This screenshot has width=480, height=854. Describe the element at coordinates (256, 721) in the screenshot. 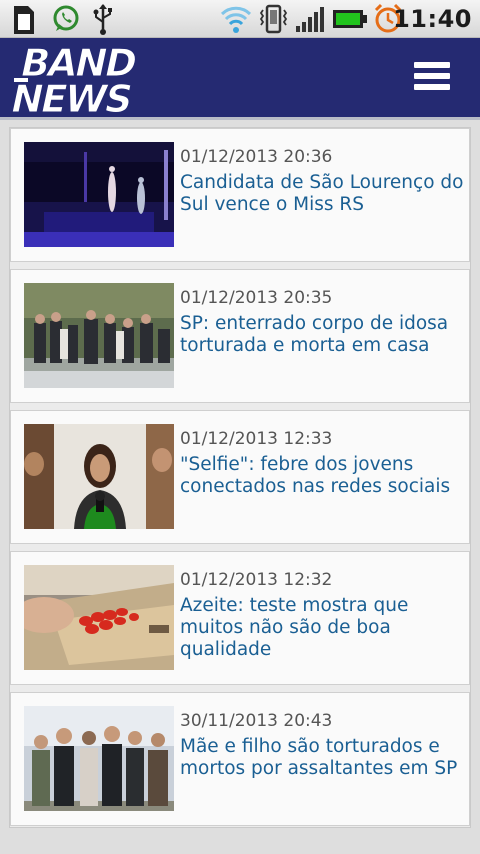

I see `news-date: 30/11/2013 20:43` at that location.